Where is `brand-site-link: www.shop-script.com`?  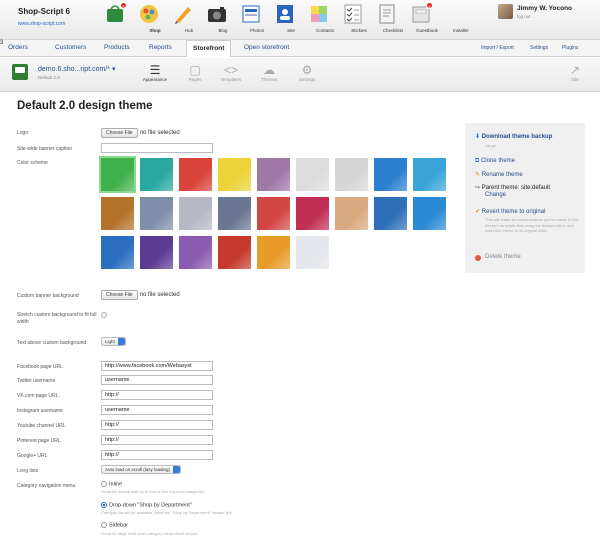 brand-site-link: www.shop-script.com is located at coordinates (44, 24).